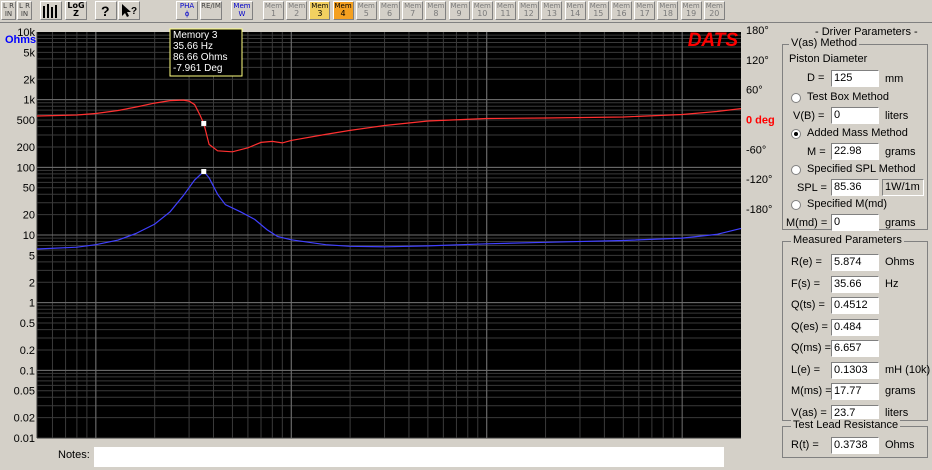 The width and height of the screenshot is (932, 470). I want to click on memory-5-button: Mem 5, so click(366, 10).